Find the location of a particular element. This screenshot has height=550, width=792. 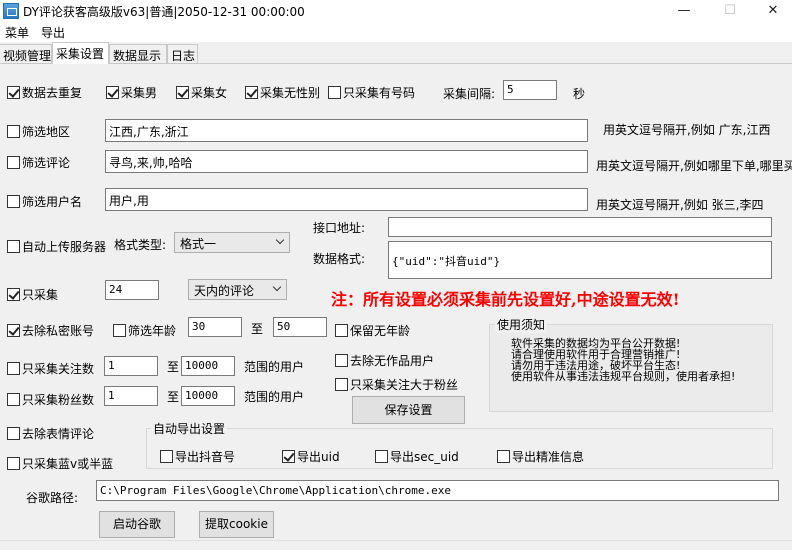

fans-from-input: 1 is located at coordinates (131, 396).